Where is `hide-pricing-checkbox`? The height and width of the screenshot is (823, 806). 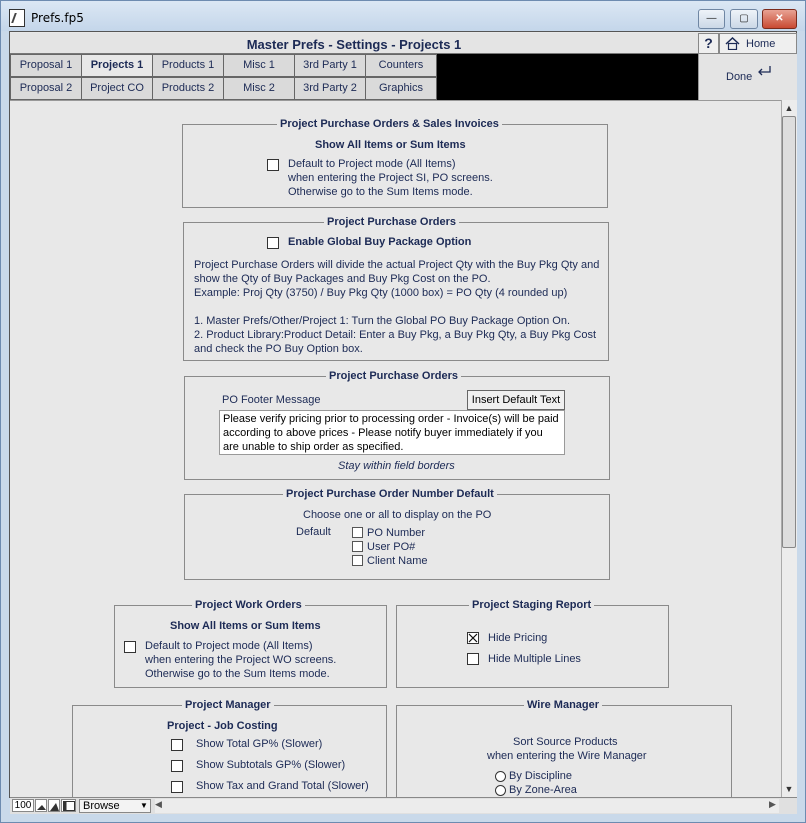
hide-pricing-checkbox is located at coordinates (473, 638).